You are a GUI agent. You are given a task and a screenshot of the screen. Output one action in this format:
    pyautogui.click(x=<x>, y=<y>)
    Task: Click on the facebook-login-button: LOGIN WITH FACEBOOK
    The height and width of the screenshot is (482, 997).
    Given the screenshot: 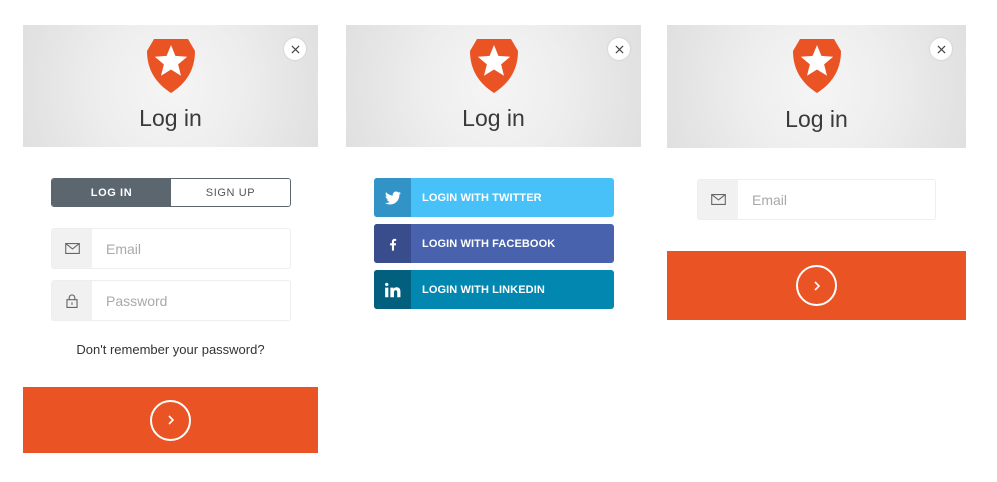 What is the action you would take?
    pyautogui.click(x=494, y=243)
    